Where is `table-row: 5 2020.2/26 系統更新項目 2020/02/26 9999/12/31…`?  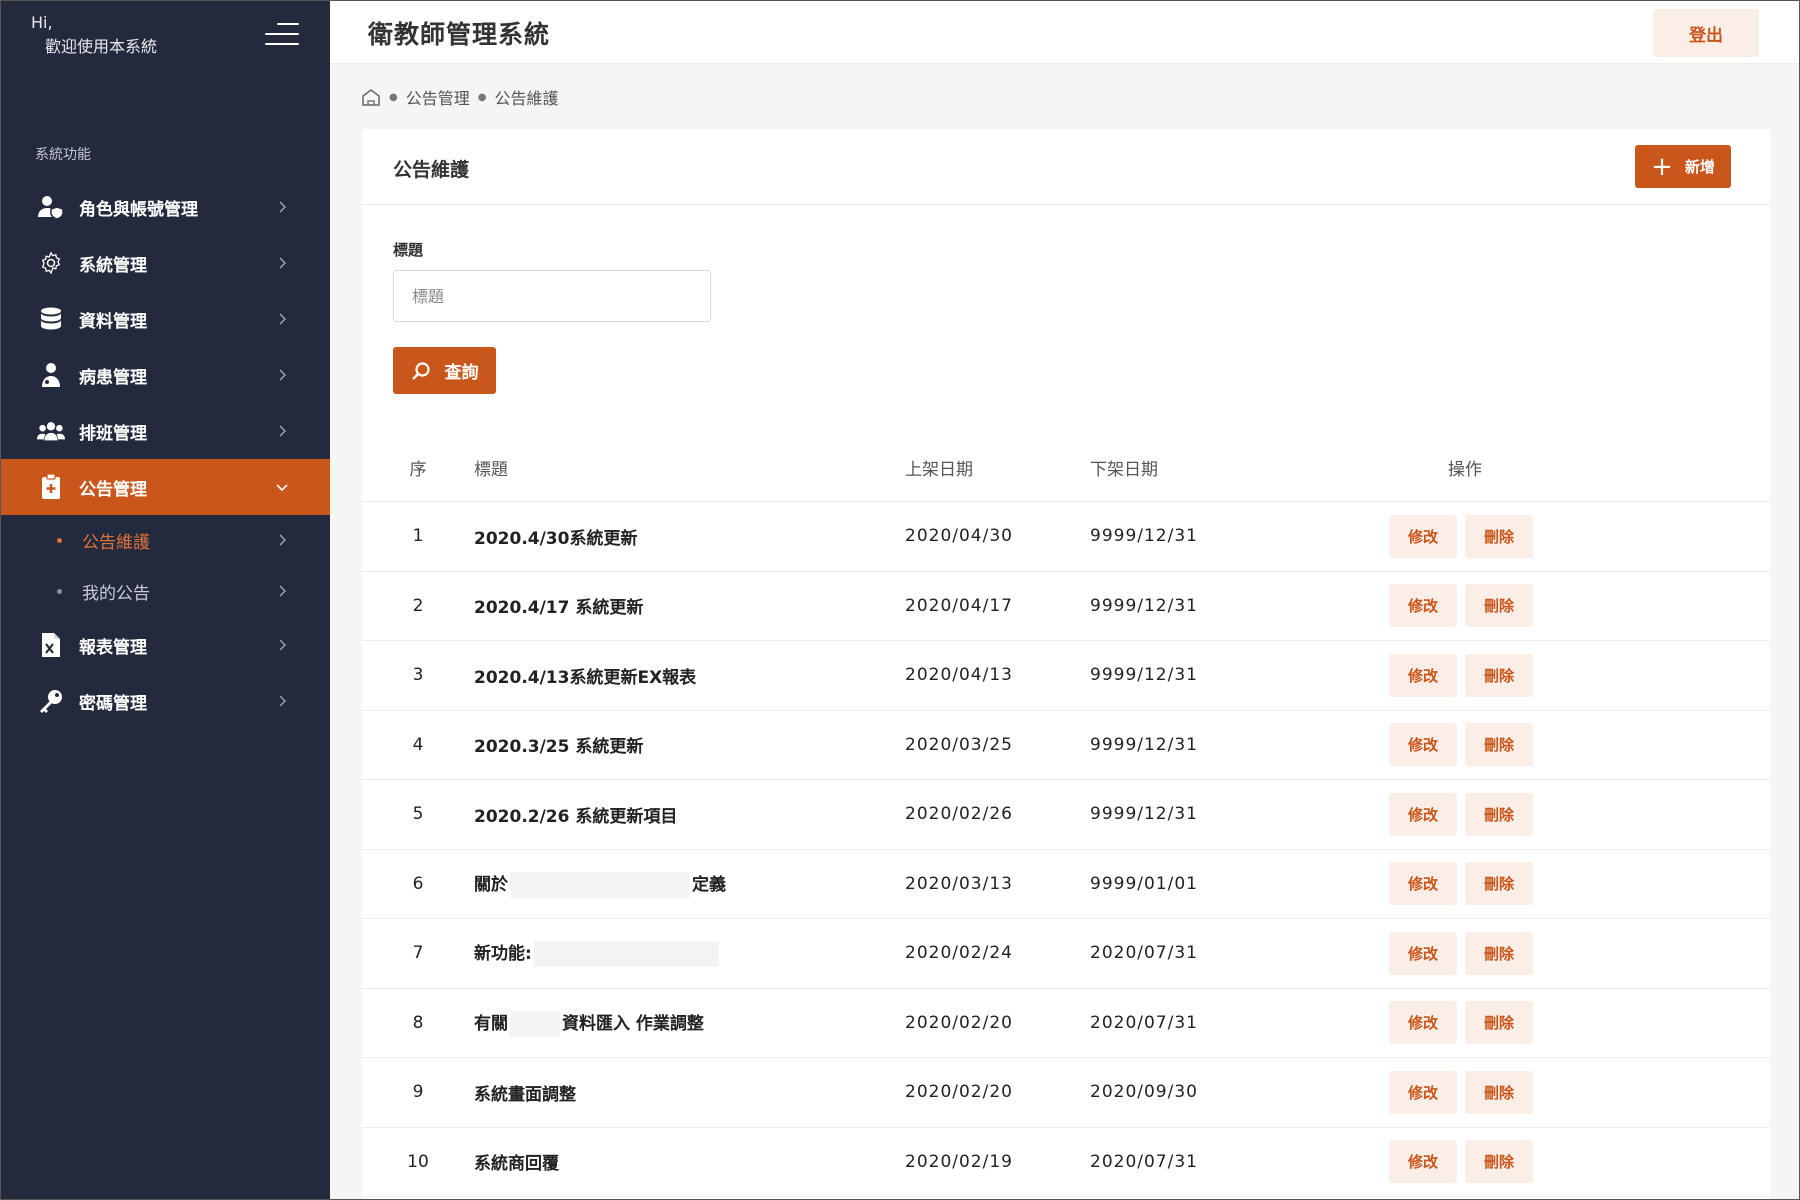 table-row: 5 2020.2/26 系統更新項目 2020/02/26 9999/12/31… is located at coordinates (1066, 815).